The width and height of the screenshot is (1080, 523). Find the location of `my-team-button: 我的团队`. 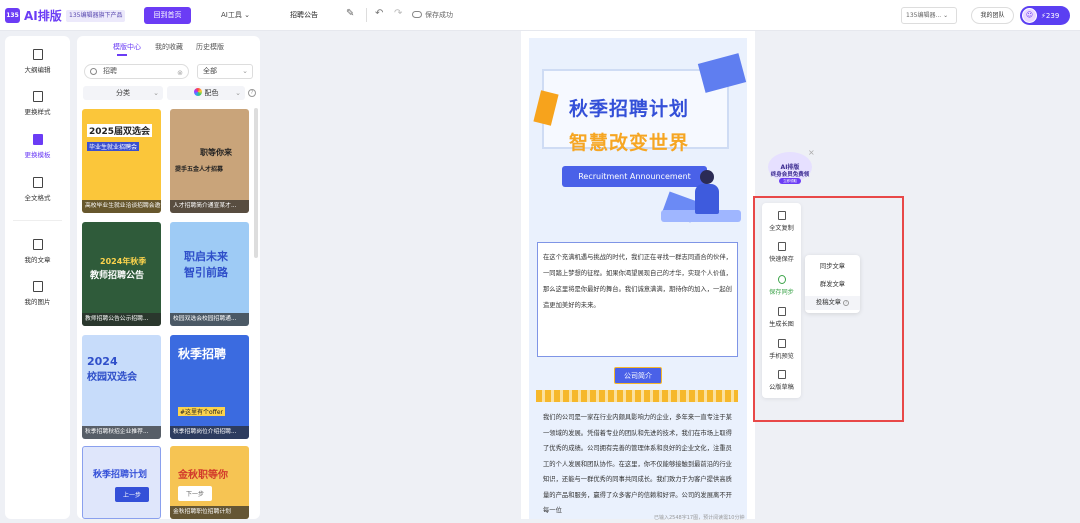

my-team-button: 我的团队 is located at coordinates (992, 15).